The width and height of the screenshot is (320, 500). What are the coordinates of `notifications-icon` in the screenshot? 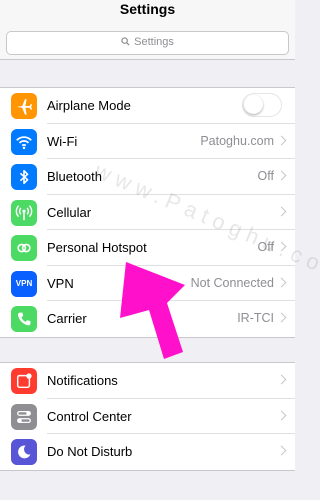 It's located at (24, 381).